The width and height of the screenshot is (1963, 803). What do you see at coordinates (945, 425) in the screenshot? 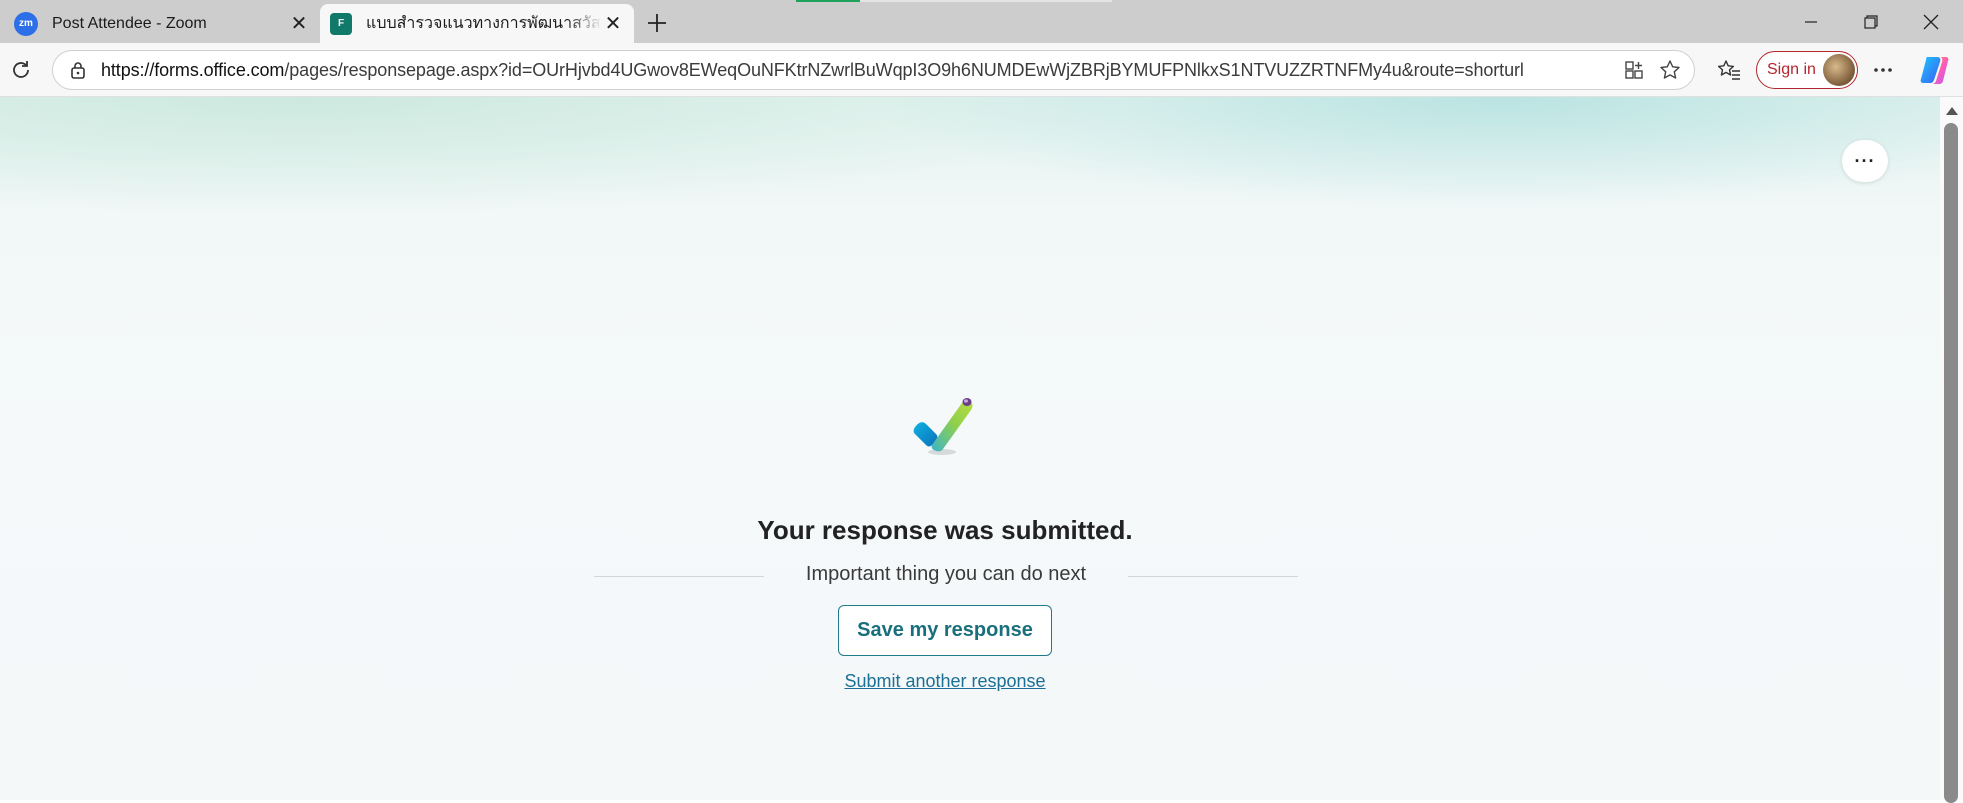
I see `checkmark-icon` at bounding box center [945, 425].